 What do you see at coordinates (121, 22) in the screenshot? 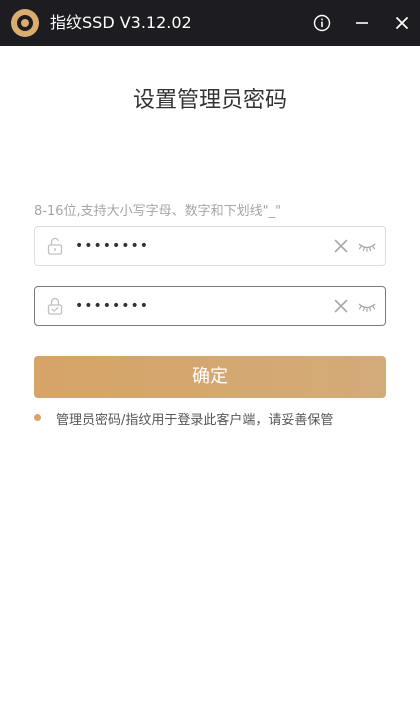
I see `app-title: 指纹SSD V3.12.02` at bounding box center [121, 22].